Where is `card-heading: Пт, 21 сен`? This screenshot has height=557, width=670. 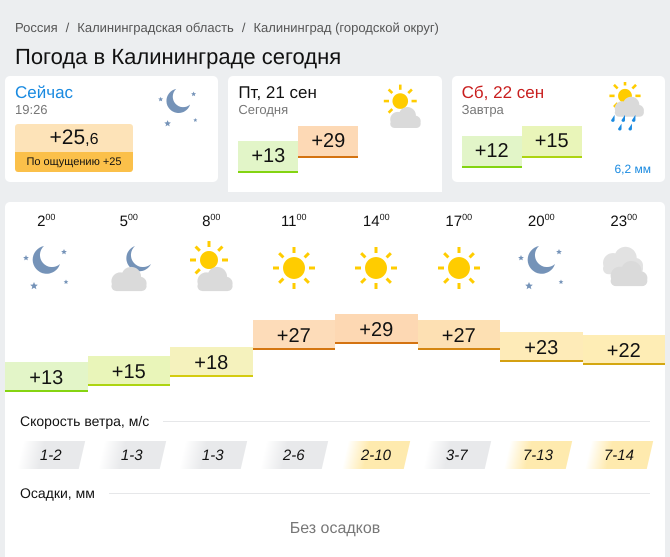
card-heading: Пт, 21 сен is located at coordinates (278, 92).